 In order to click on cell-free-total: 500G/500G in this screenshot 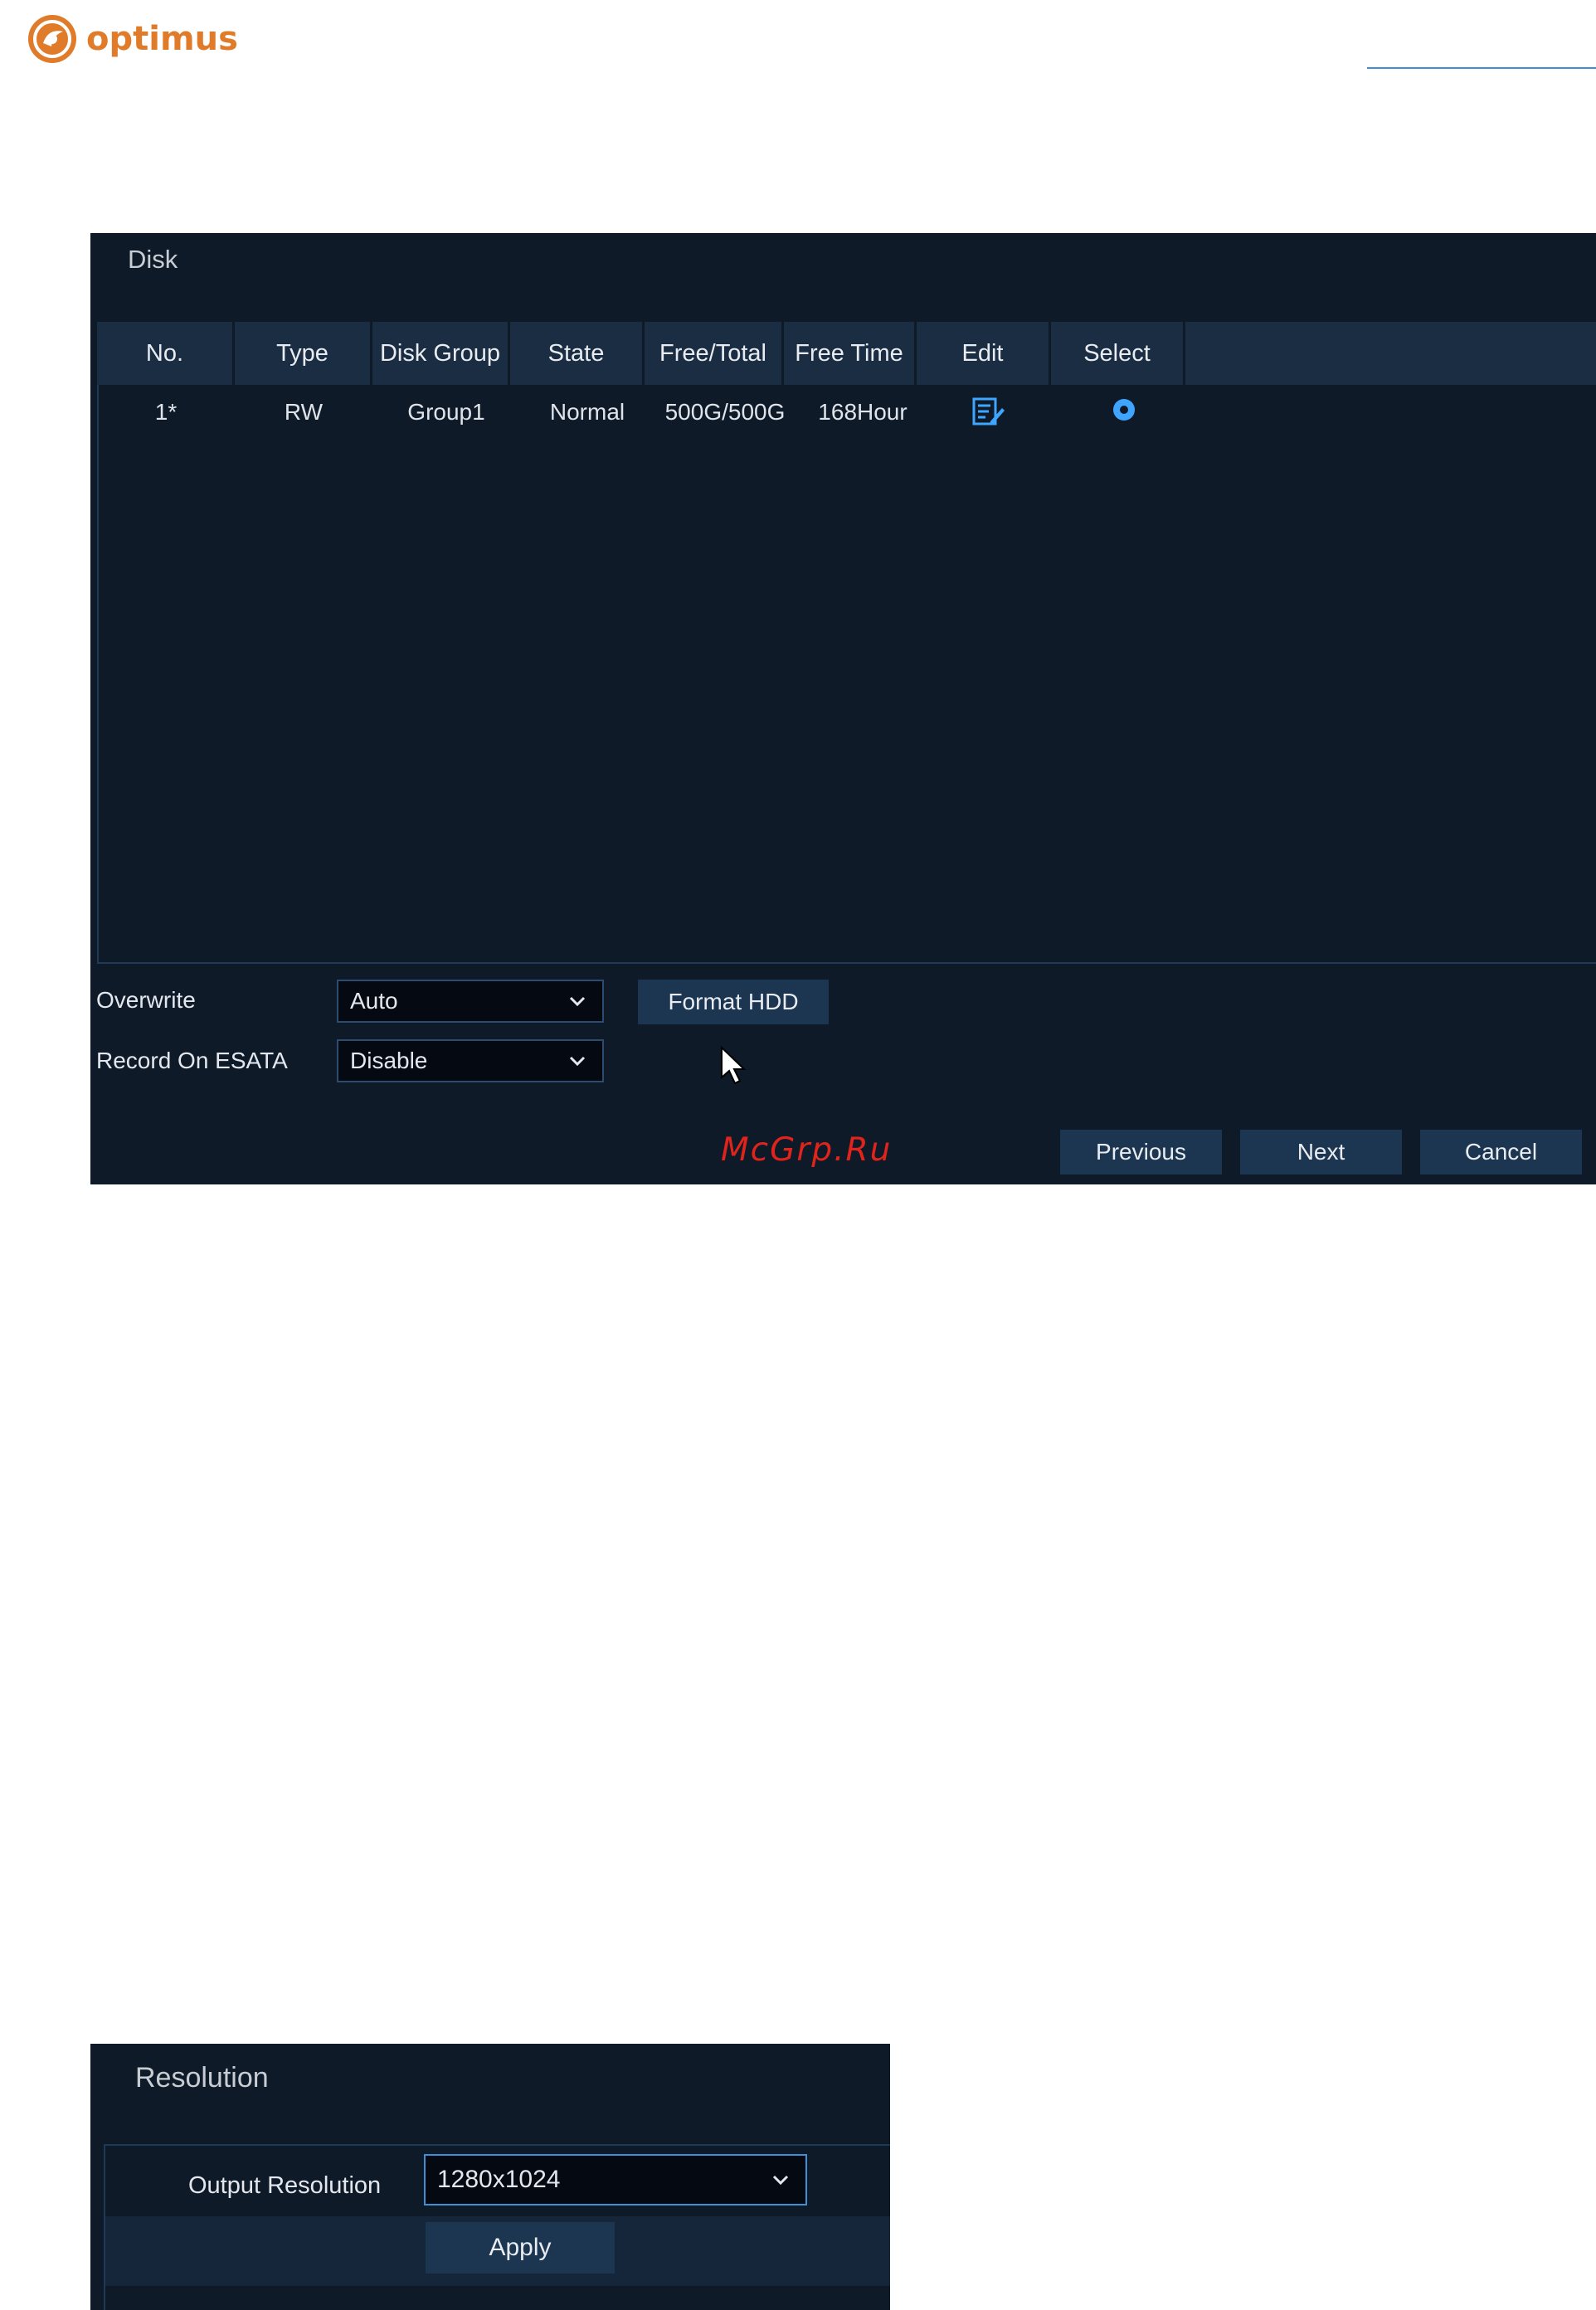, I will do `click(725, 412)`.